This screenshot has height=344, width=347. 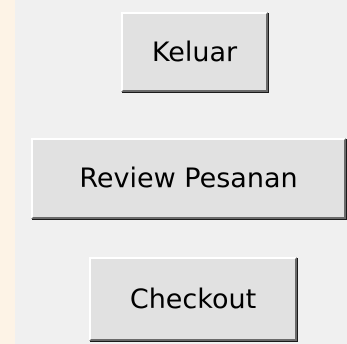 What do you see at coordinates (193, 299) in the screenshot?
I see `checkout-button: Checkout` at bounding box center [193, 299].